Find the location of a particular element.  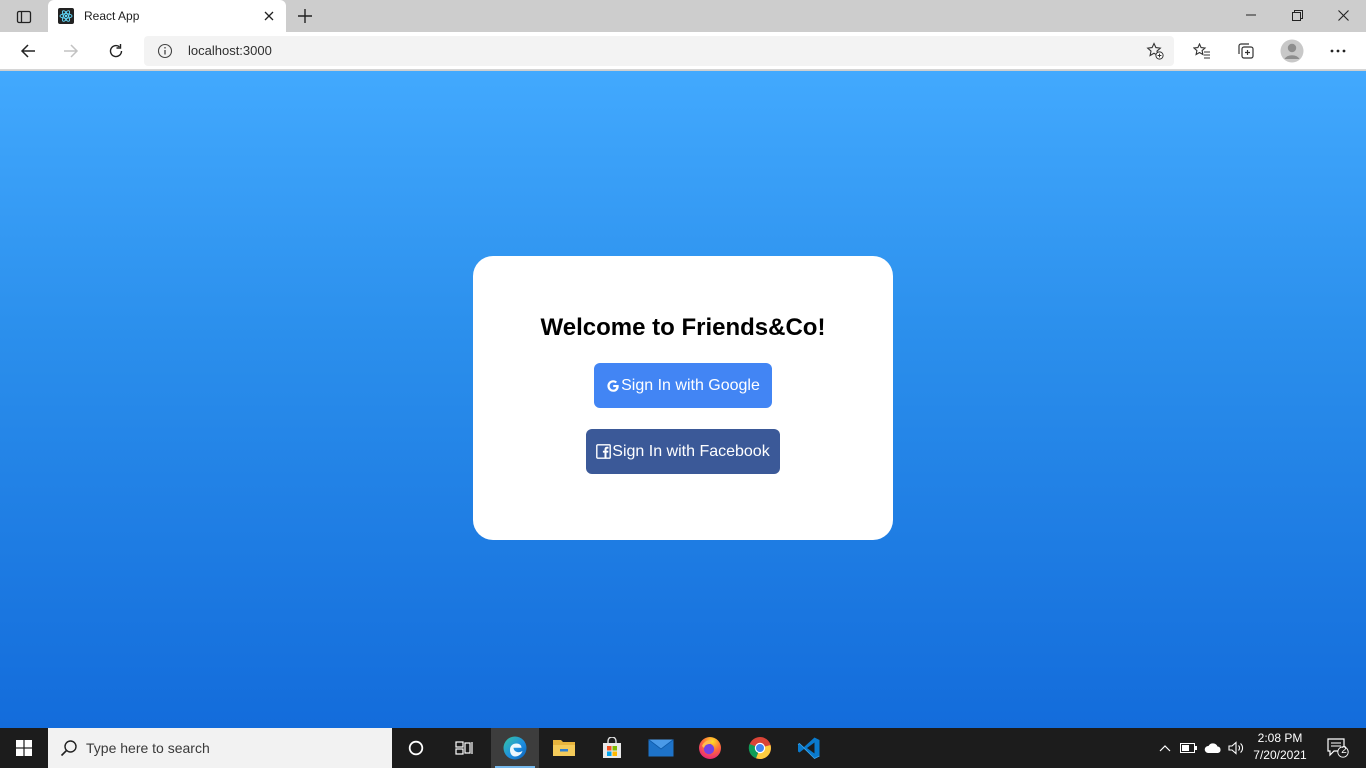

google-icon is located at coordinates (613, 386).